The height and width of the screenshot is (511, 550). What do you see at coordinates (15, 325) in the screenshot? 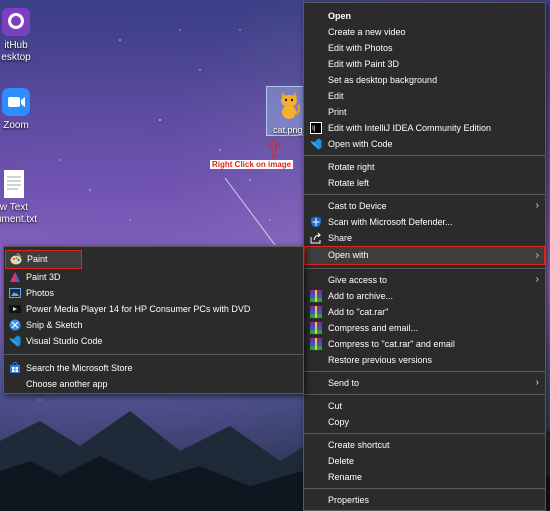
I see `snip-sketch-icon` at bounding box center [15, 325].